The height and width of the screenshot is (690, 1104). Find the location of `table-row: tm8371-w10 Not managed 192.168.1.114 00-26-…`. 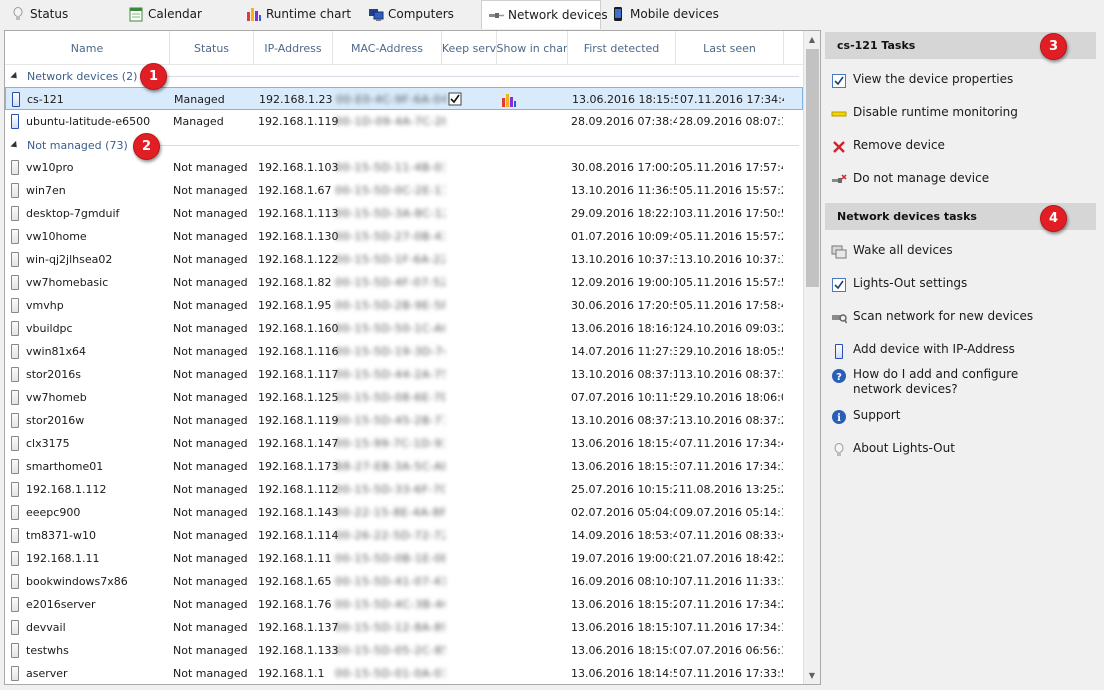

table-row: tm8371-w10 Not managed 192.168.1.114 00-26-… is located at coordinates (404, 535).